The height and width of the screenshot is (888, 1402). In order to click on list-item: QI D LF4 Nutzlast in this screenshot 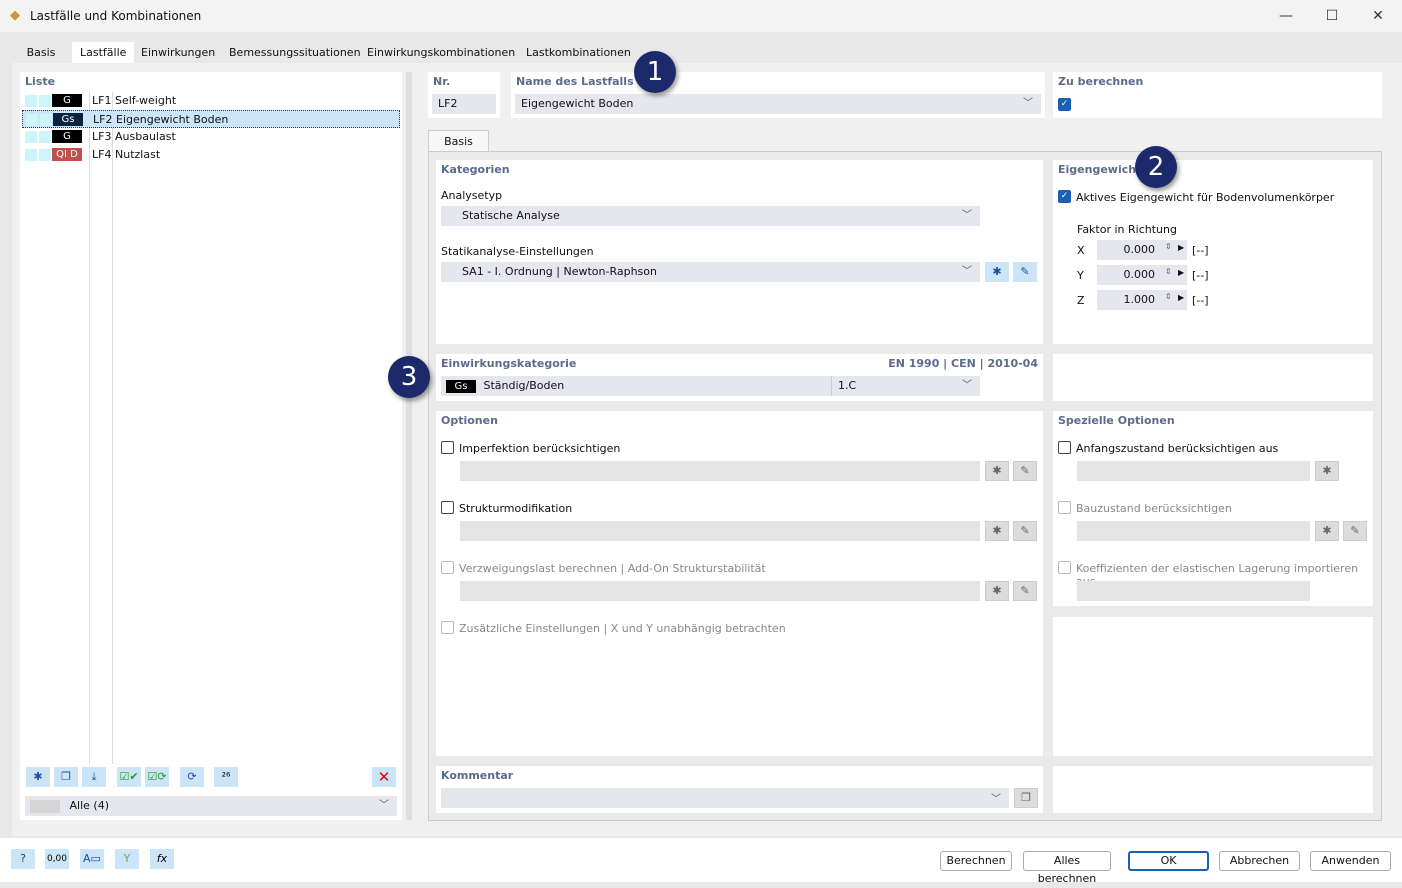, I will do `click(211, 155)`.